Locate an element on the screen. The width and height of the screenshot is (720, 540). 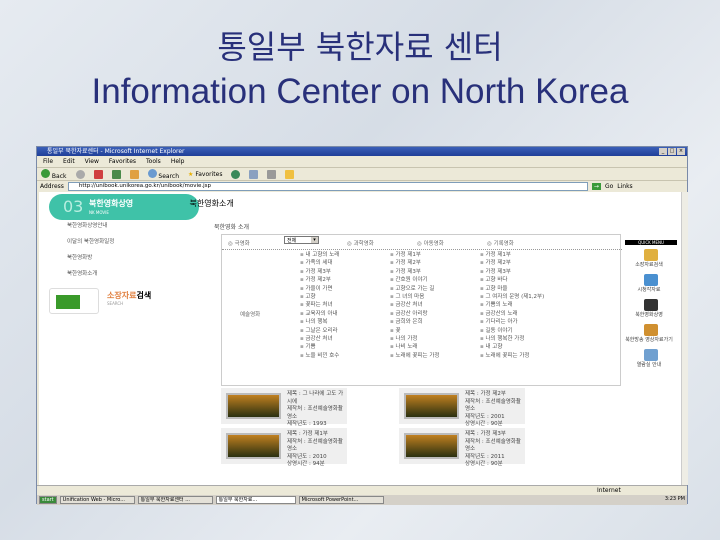
status-bar: Internet is located at coordinates (362, 490).